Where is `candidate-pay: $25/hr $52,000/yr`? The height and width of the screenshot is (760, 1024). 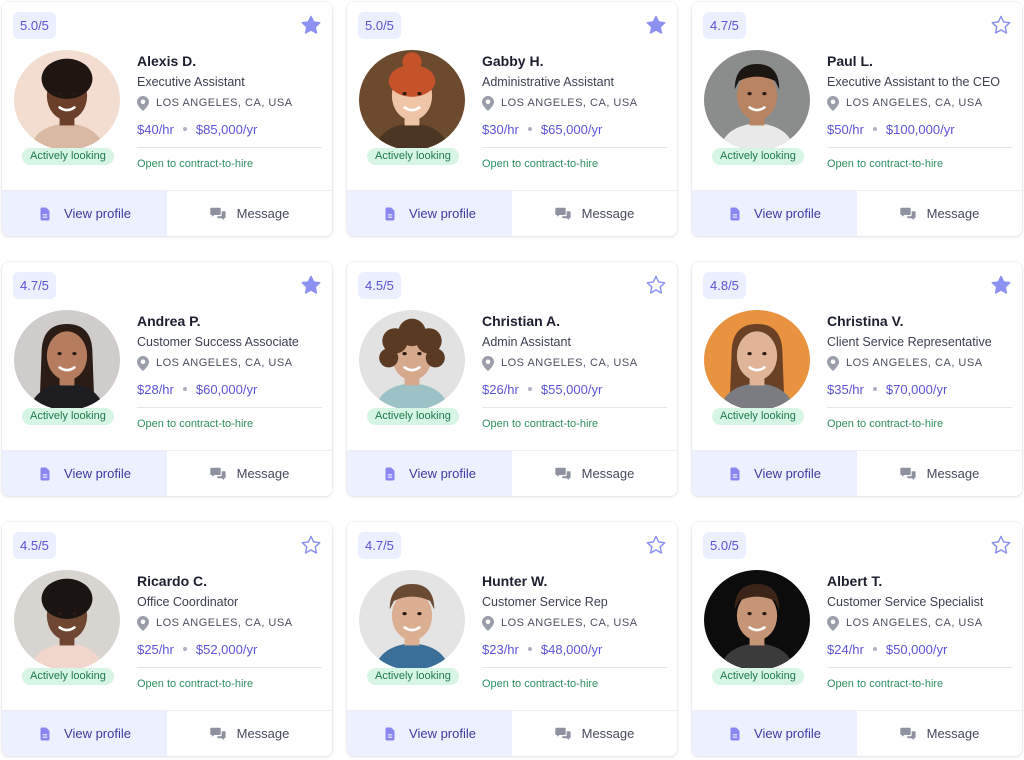 candidate-pay: $25/hr $52,000/yr is located at coordinates (229, 649).